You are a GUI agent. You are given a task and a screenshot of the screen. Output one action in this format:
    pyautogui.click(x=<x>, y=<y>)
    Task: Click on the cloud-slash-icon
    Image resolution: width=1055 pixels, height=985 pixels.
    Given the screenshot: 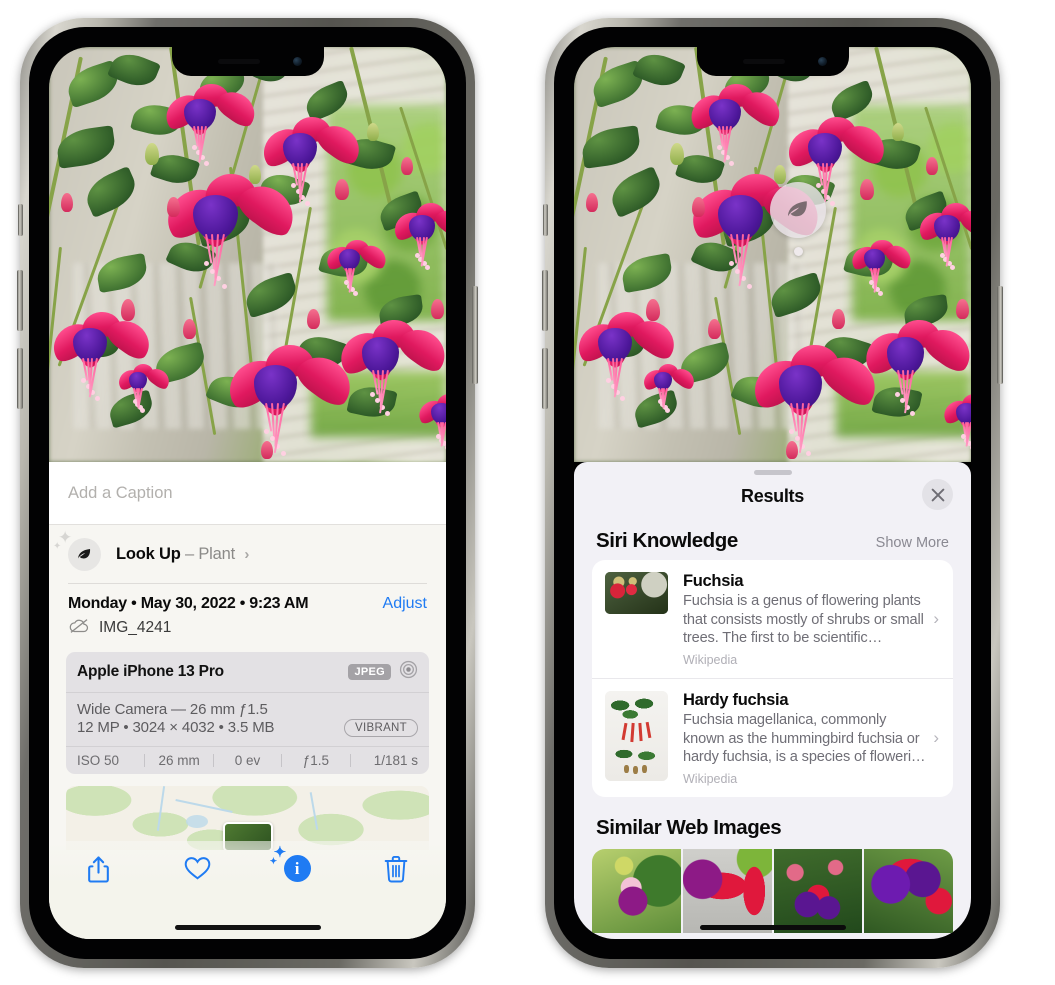 What is the action you would take?
    pyautogui.click(x=79, y=628)
    